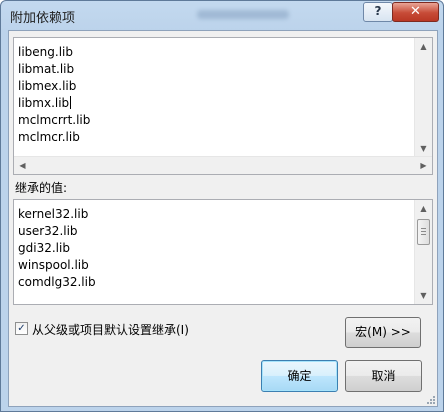  What do you see at coordinates (71, 102) in the screenshot?
I see `text-caret` at bounding box center [71, 102].